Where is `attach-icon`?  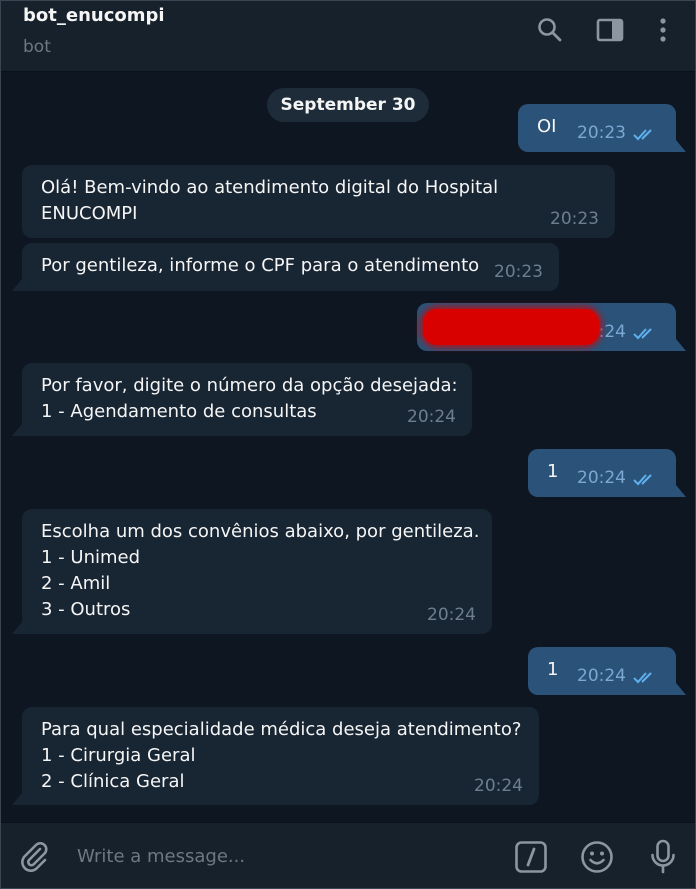
attach-icon is located at coordinates (34, 856).